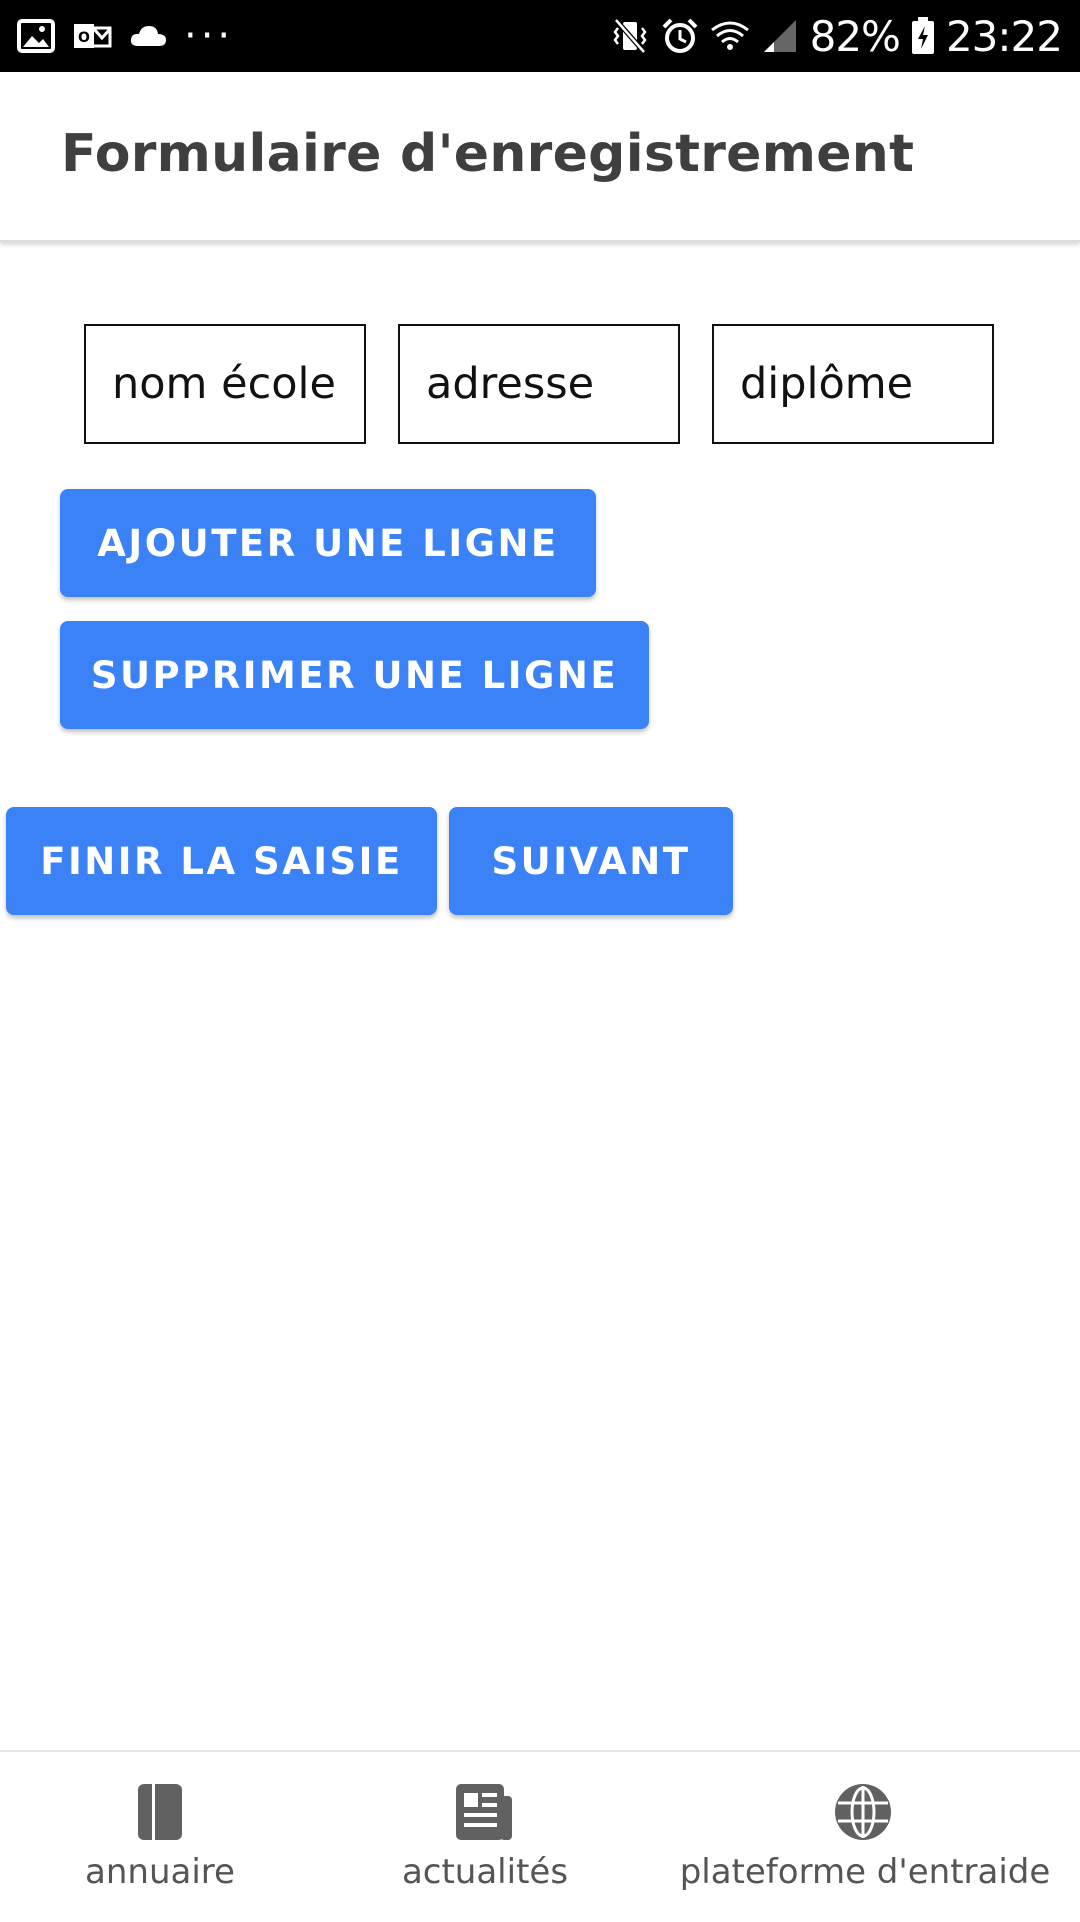 This screenshot has height=1922, width=1080. I want to click on globe-icon, so click(863, 1812).